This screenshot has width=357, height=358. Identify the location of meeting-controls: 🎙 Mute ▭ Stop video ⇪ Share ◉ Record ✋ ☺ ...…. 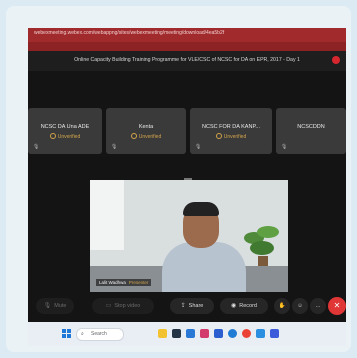
(187, 307).